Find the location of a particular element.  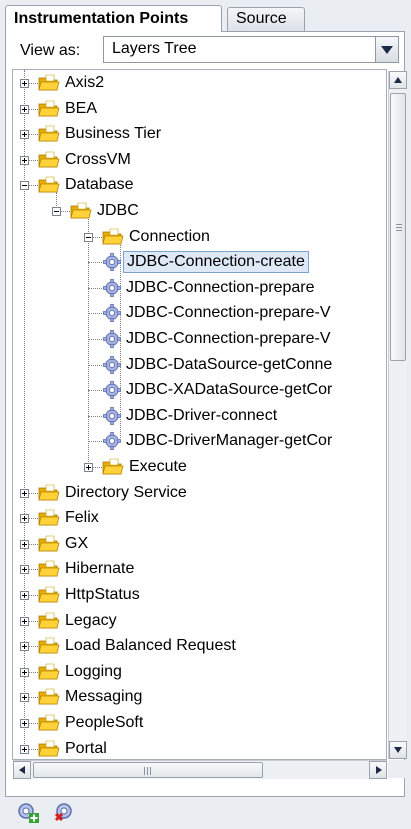

tree-item-label: JDBC-DriverManager-getCor is located at coordinates (229, 441).